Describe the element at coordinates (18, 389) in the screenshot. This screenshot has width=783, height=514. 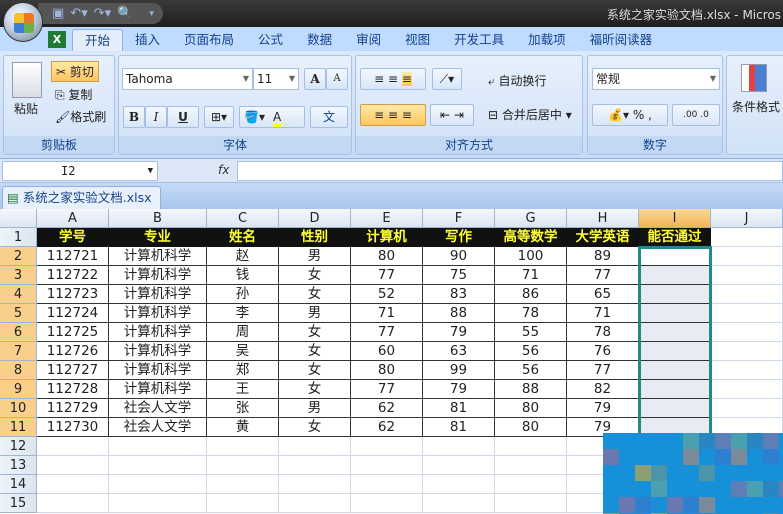
I see `row-header-9: 9` at that location.